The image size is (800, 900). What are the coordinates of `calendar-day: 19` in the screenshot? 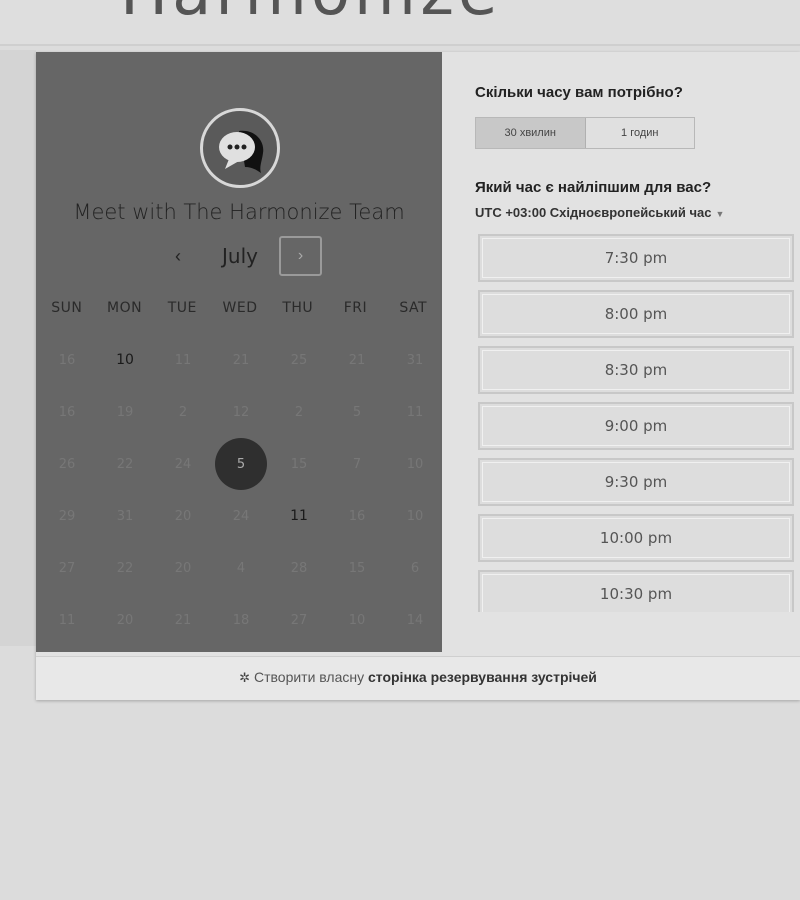 It's located at (125, 412).